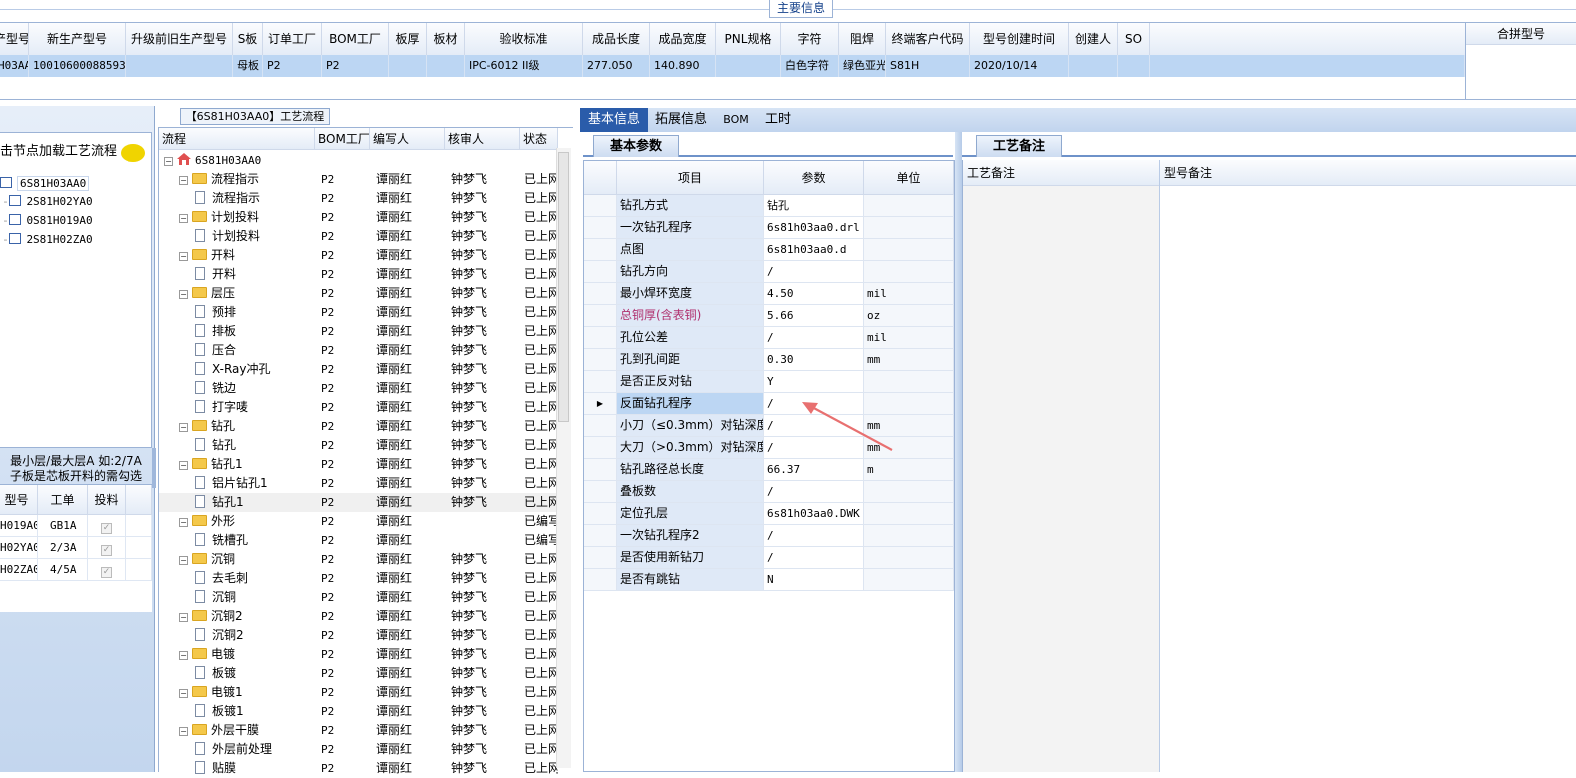 The image size is (1576, 778). Describe the element at coordinates (736, 120) in the screenshot. I see `tab-2: BOM` at that location.